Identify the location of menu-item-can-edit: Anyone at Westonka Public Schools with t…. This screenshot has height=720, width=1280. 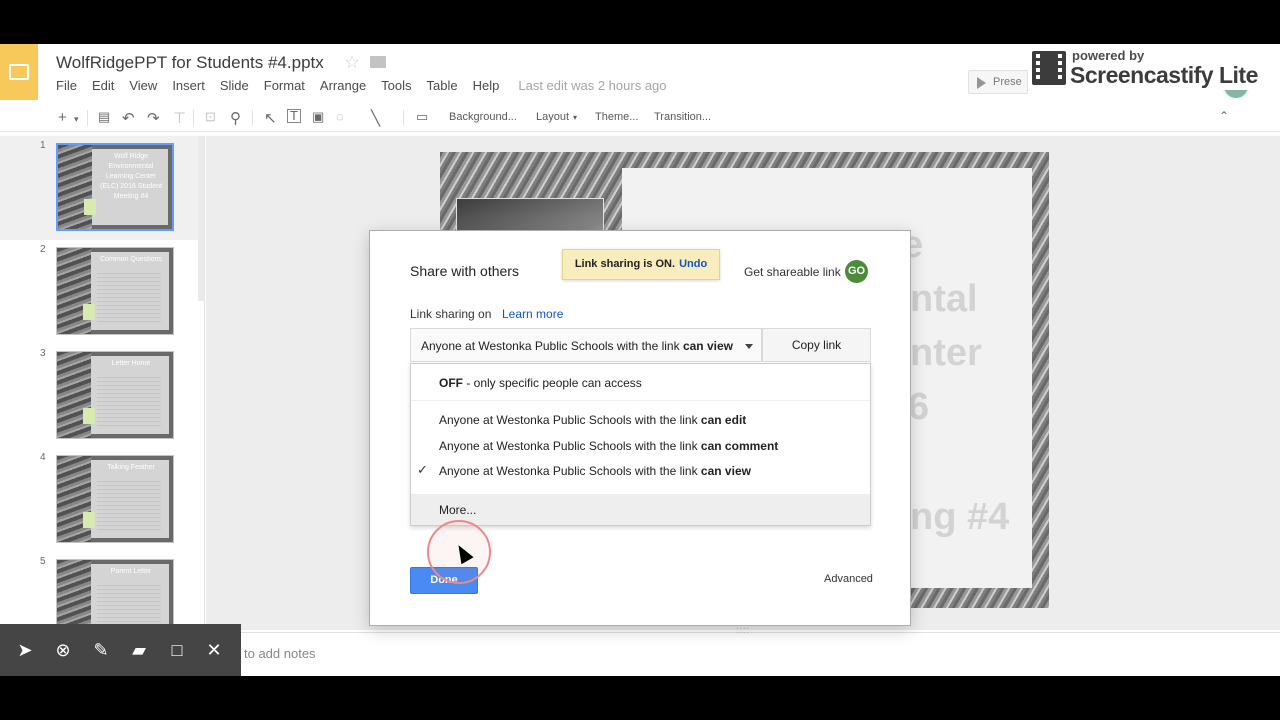
(640, 419).